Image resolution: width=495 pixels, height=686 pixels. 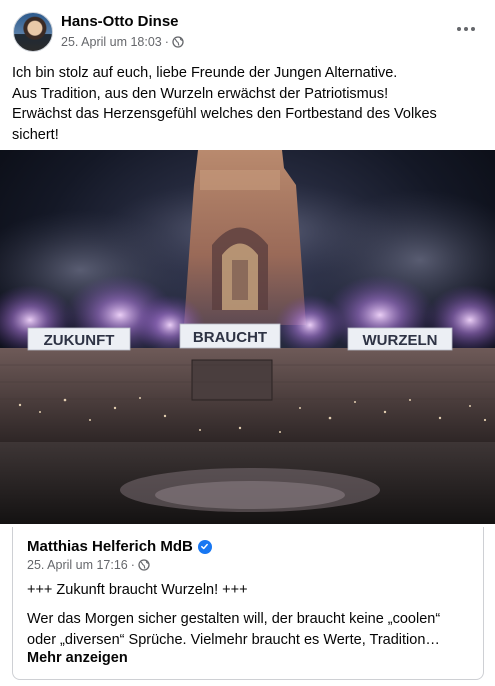 I want to click on post-author-name: Hans-Otto Dinse, so click(x=120, y=21).